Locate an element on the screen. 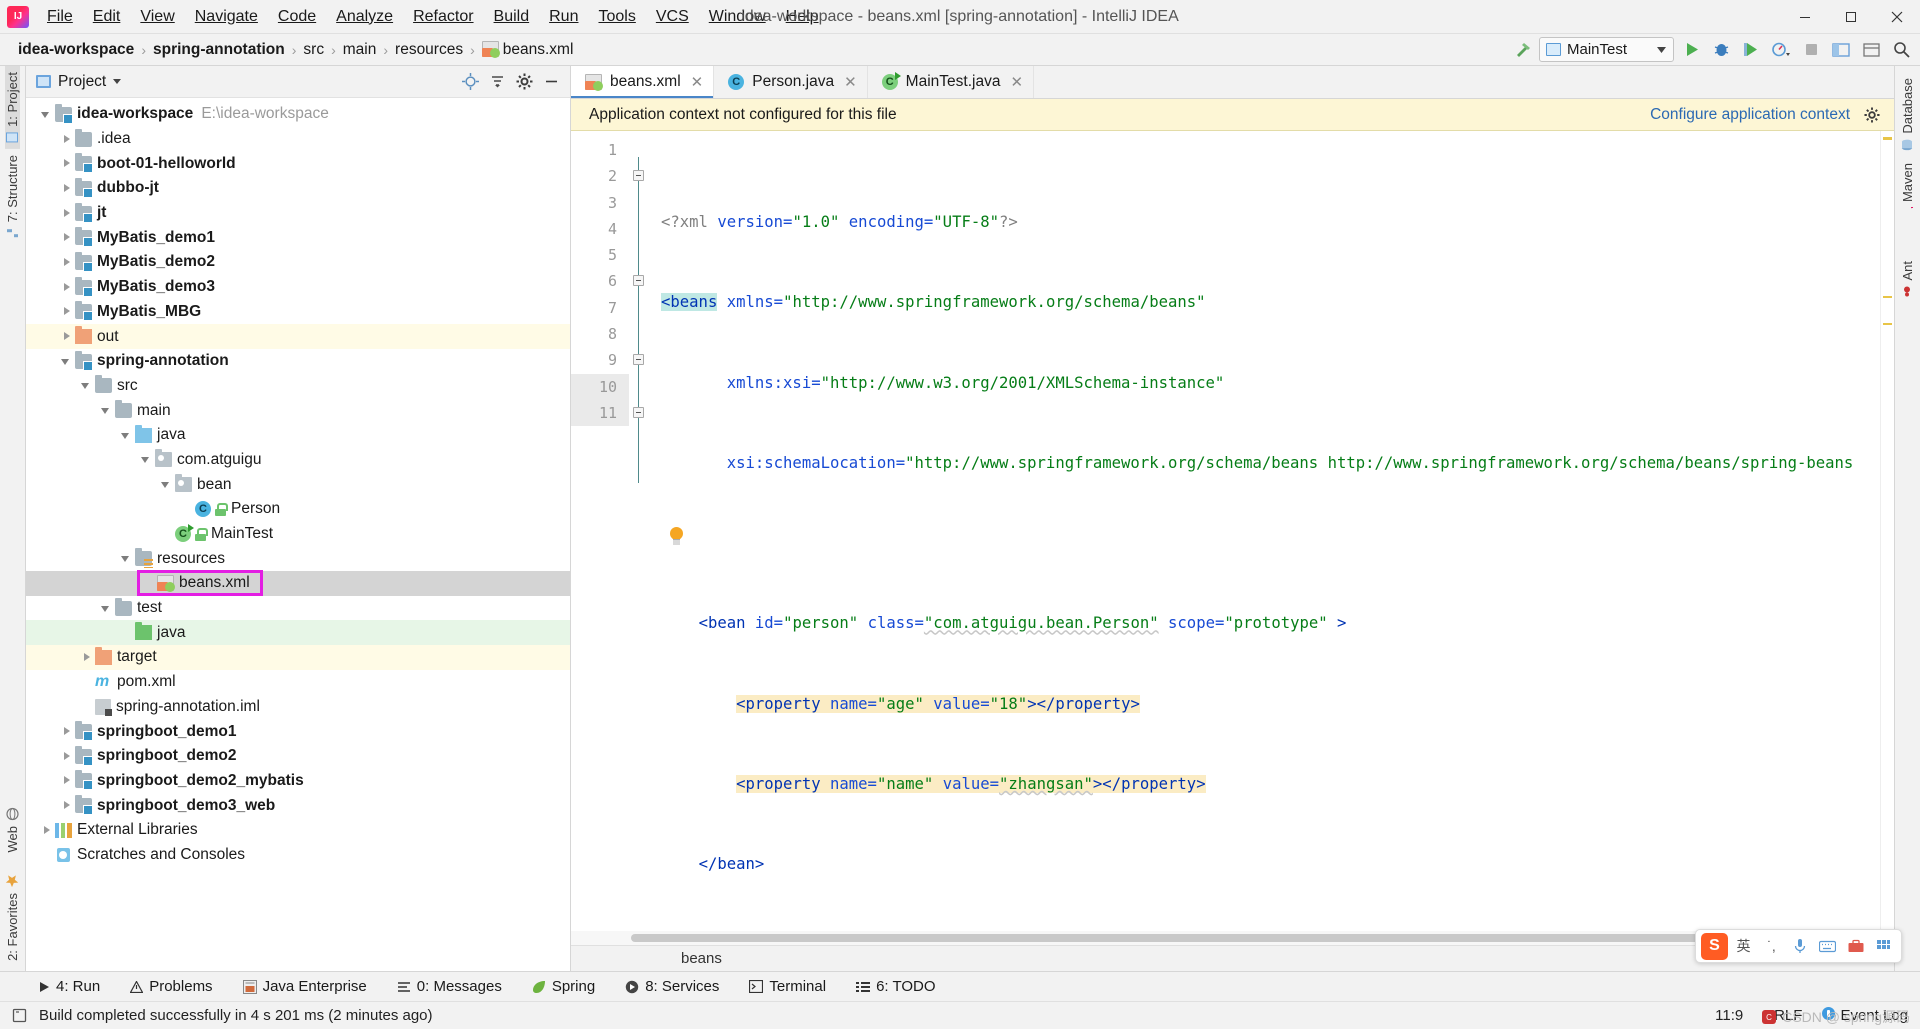 The image size is (1920, 1029). tree-node-mybatis-demo1: MyBatis_demo1 is located at coordinates (298, 237).